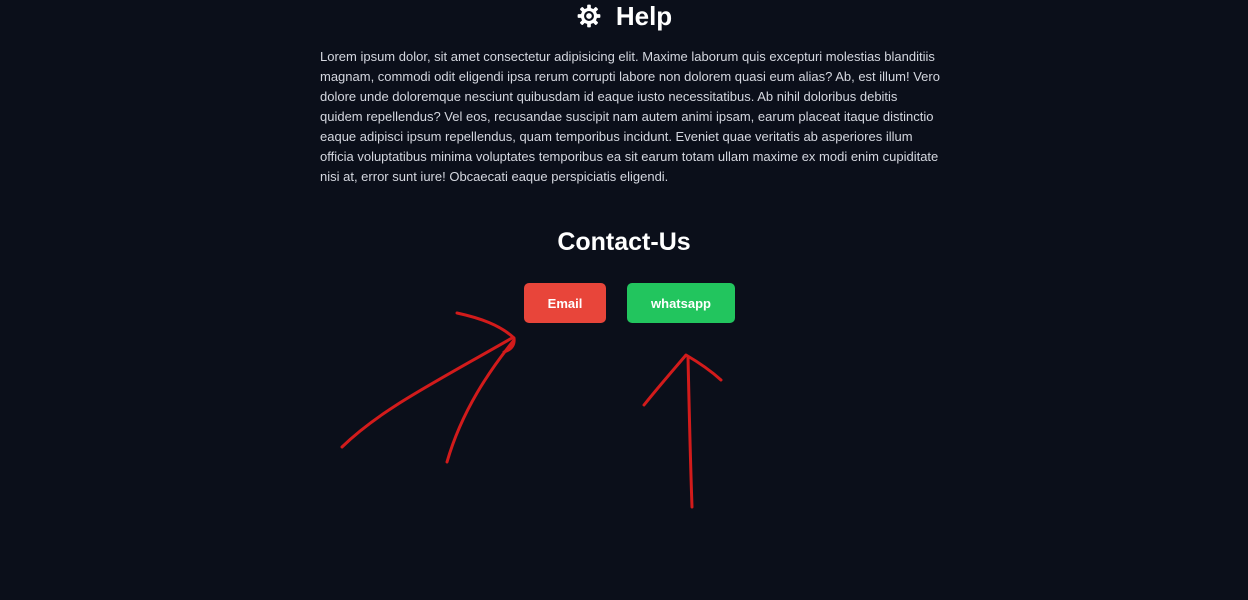  What do you see at coordinates (644, 16) in the screenshot?
I see `help-title: Help` at bounding box center [644, 16].